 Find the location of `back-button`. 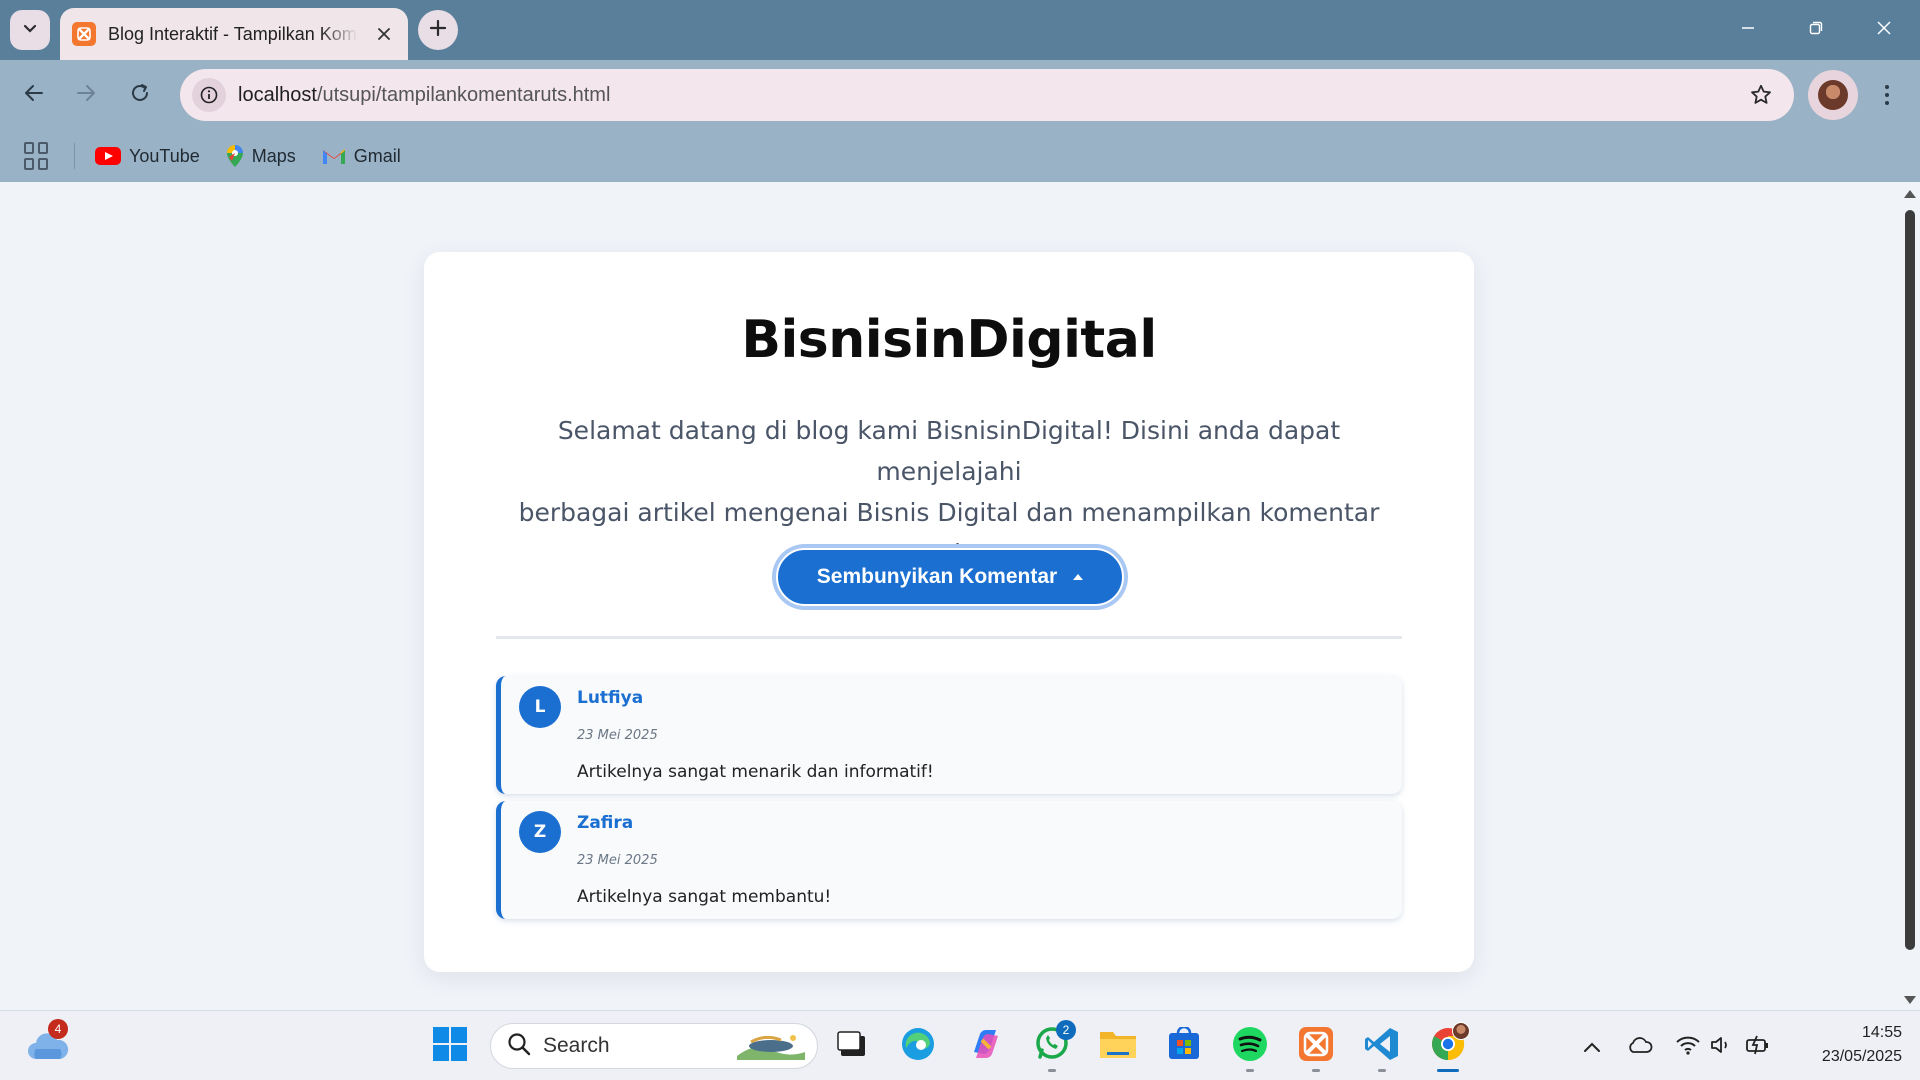

back-button is located at coordinates (34, 95).